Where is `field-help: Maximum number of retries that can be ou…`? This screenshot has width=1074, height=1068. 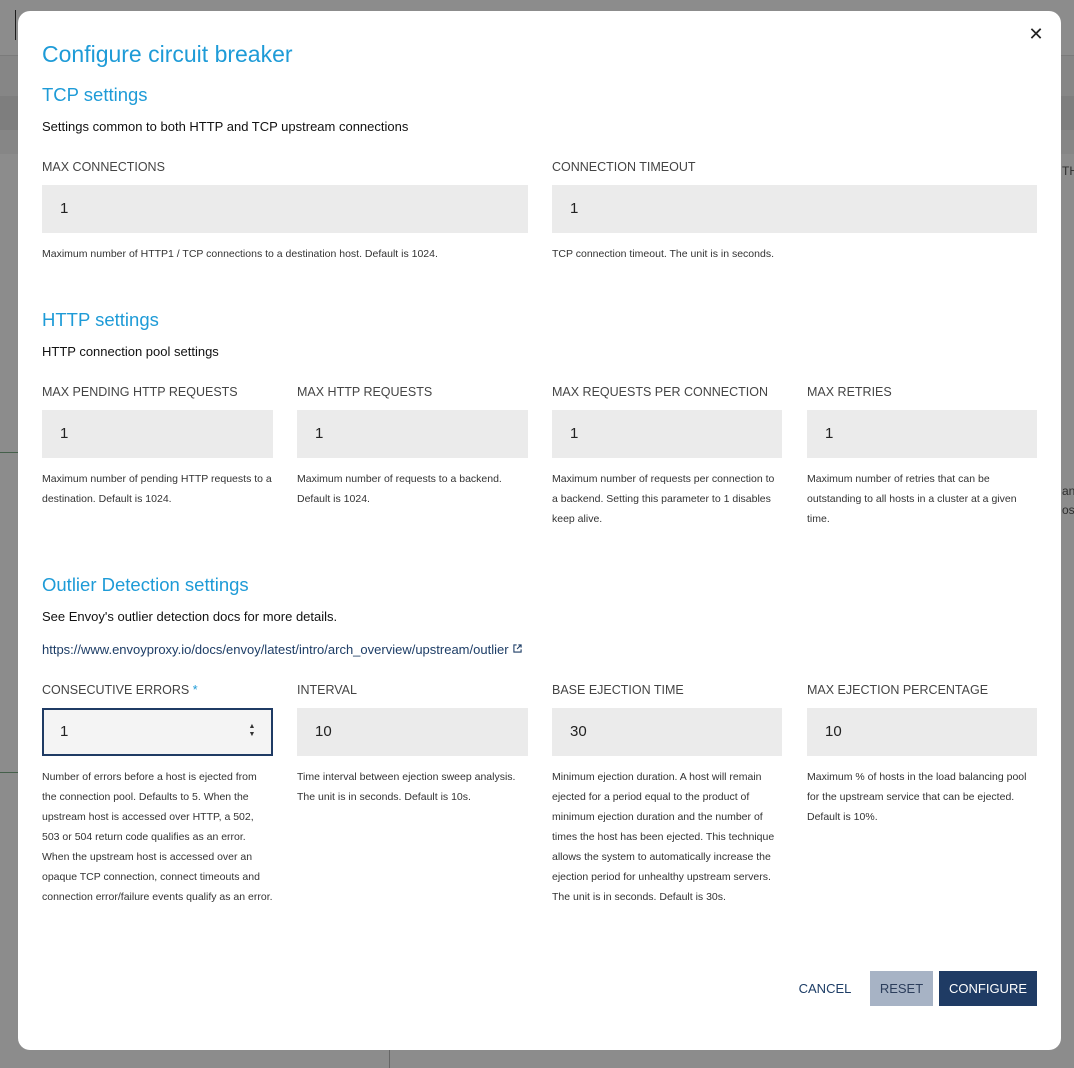
field-help: Maximum number of retries that can be ou… is located at coordinates (912, 499).